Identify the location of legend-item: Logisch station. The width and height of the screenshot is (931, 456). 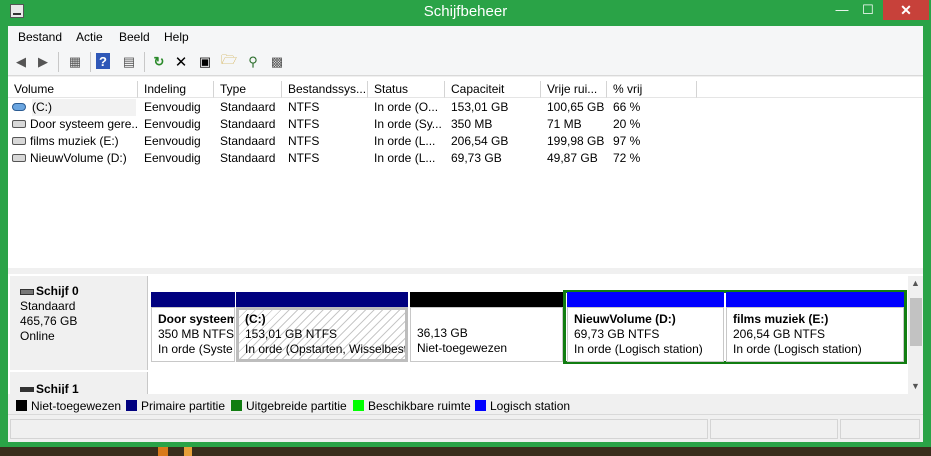
(522, 406).